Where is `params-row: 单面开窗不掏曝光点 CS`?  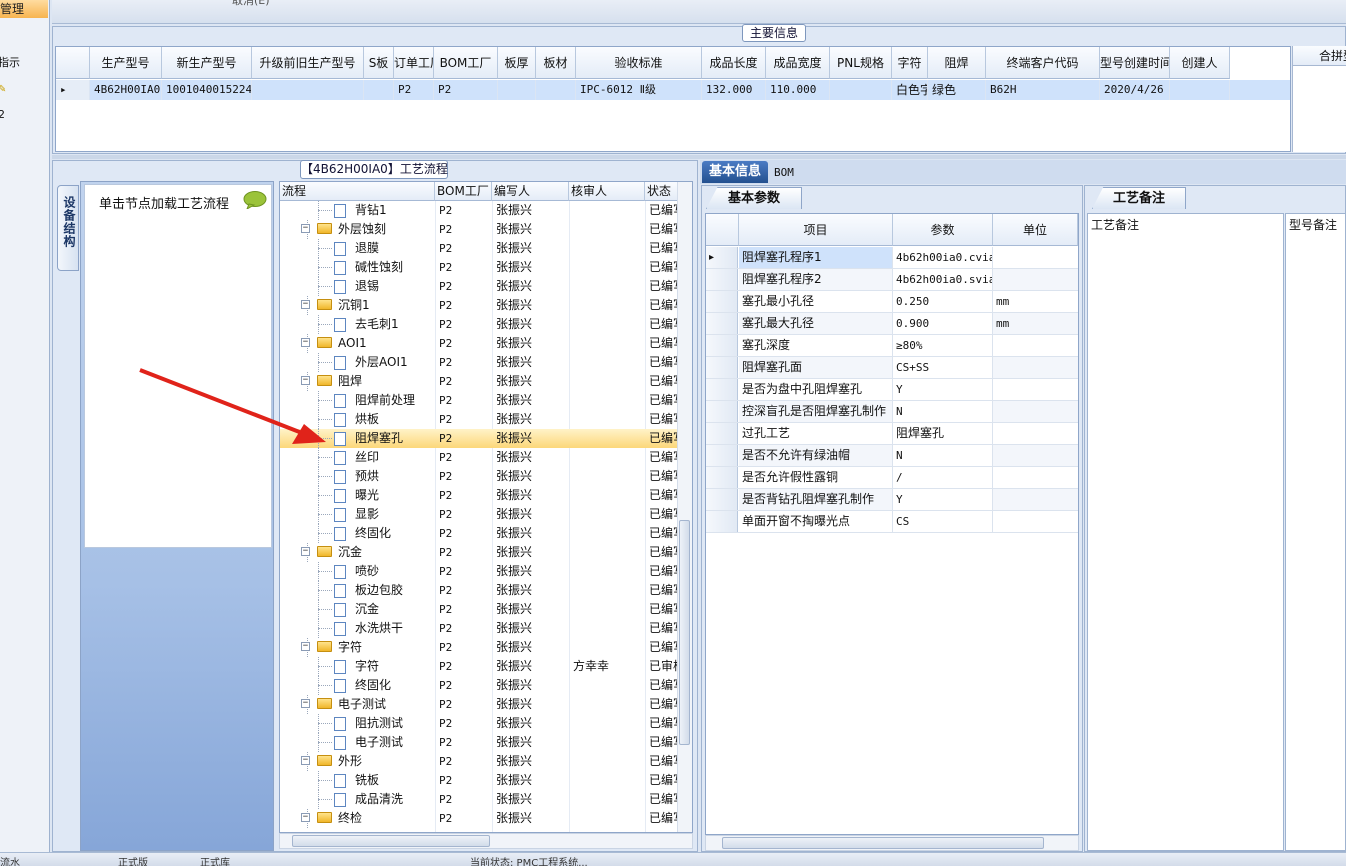 params-row: 单面开窗不掏曝光点 CS is located at coordinates (892, 522).